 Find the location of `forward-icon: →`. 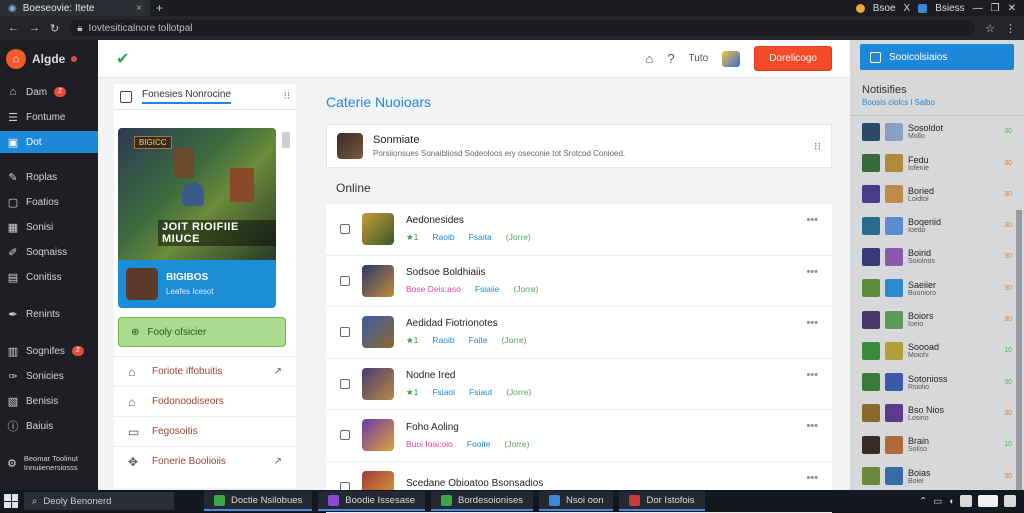

forward-icon: → is located at coordinates (34, 28).